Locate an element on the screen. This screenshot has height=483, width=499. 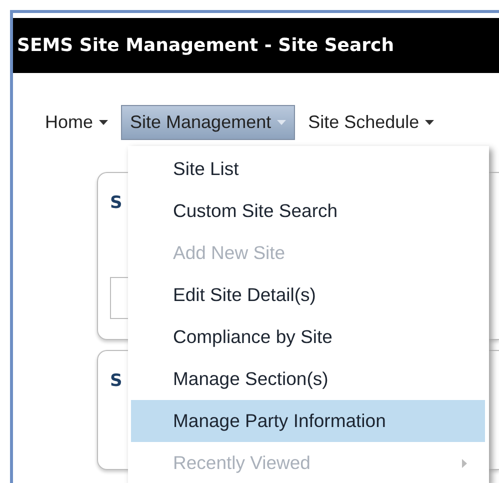
nav-menu-tab: Site Management is located at coordinates (208, 122).